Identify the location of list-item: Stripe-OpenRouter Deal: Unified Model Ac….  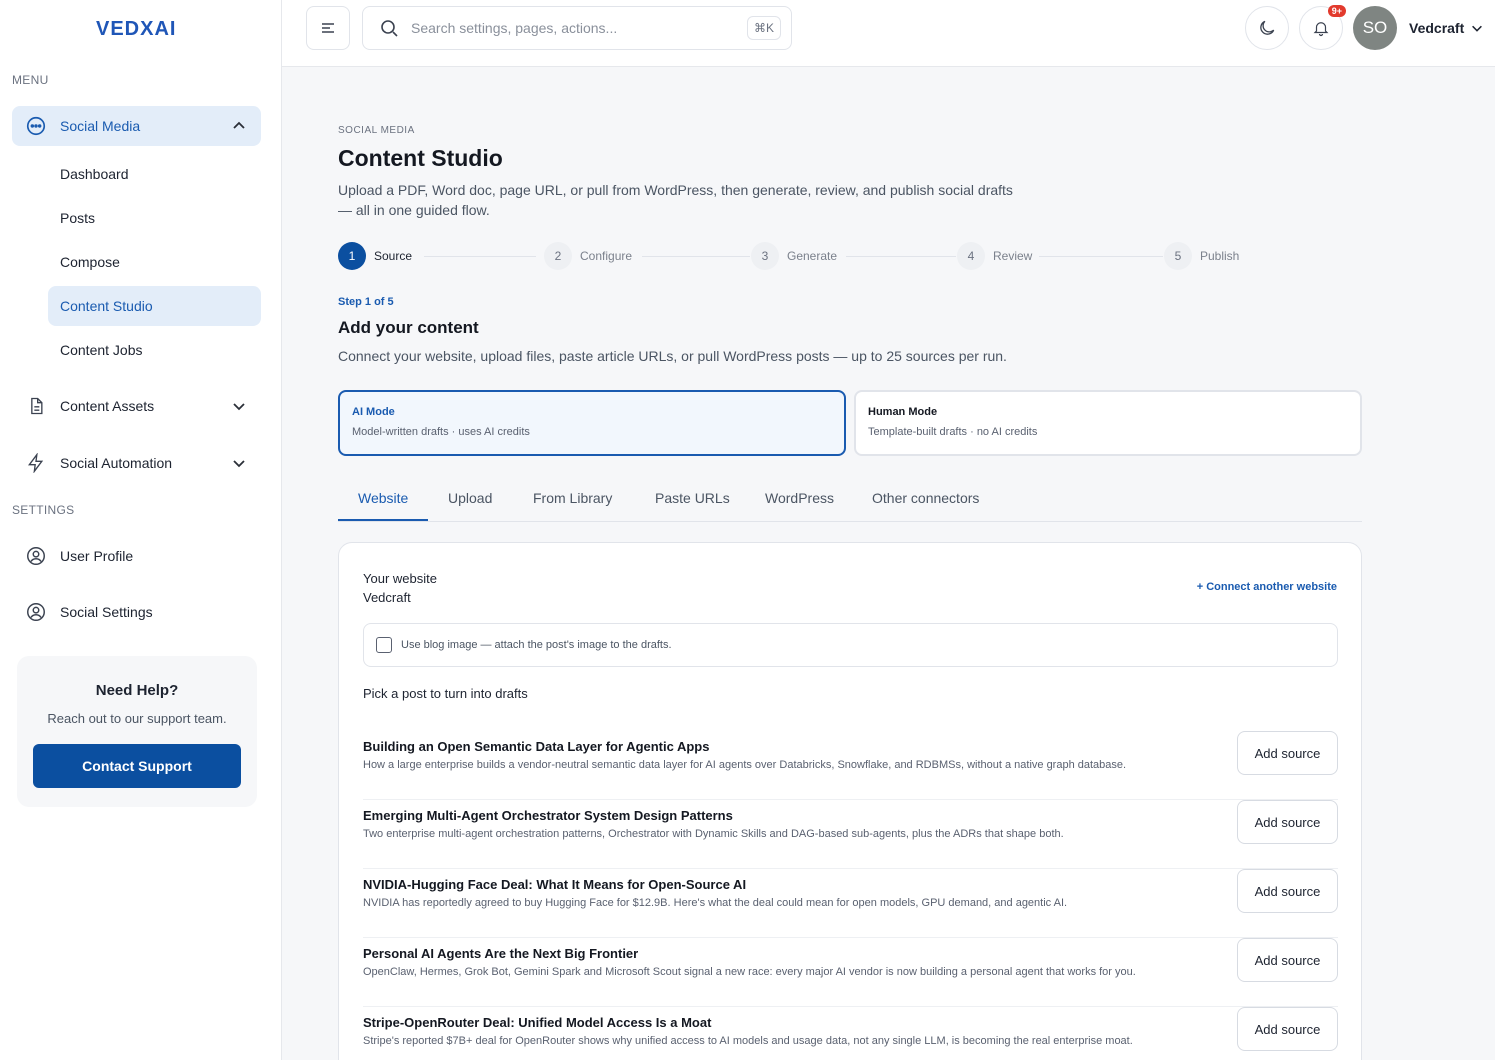
(850, 1033).